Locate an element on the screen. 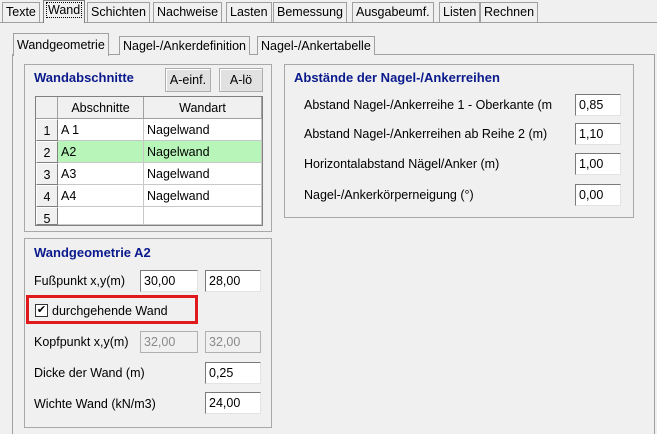  table-cell-abschnitt-selected: A2 is located at coordinates (101, 152).